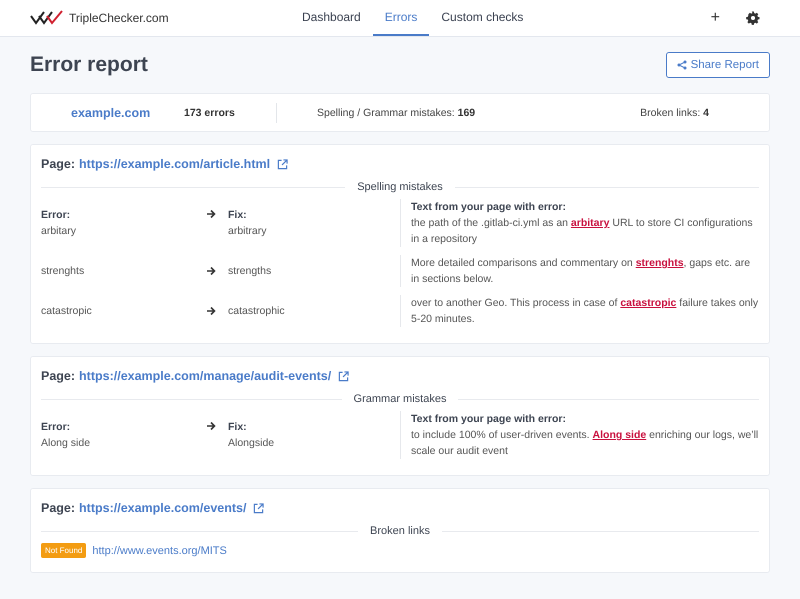  What do you see at coordinates (205, 376) in the screenshot?
I see `page-link: https://example.com/manage/audit-events/` at bounding box center [205, 376].